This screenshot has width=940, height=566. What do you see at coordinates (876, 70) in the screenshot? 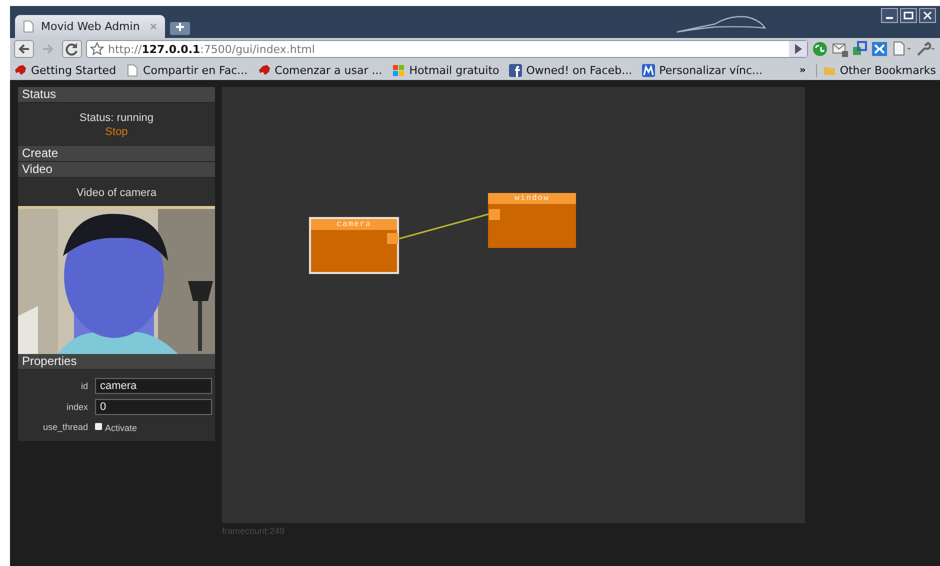
I see `bookmarks-folder: Other Bookmarks` at bounding box center [876, 70].